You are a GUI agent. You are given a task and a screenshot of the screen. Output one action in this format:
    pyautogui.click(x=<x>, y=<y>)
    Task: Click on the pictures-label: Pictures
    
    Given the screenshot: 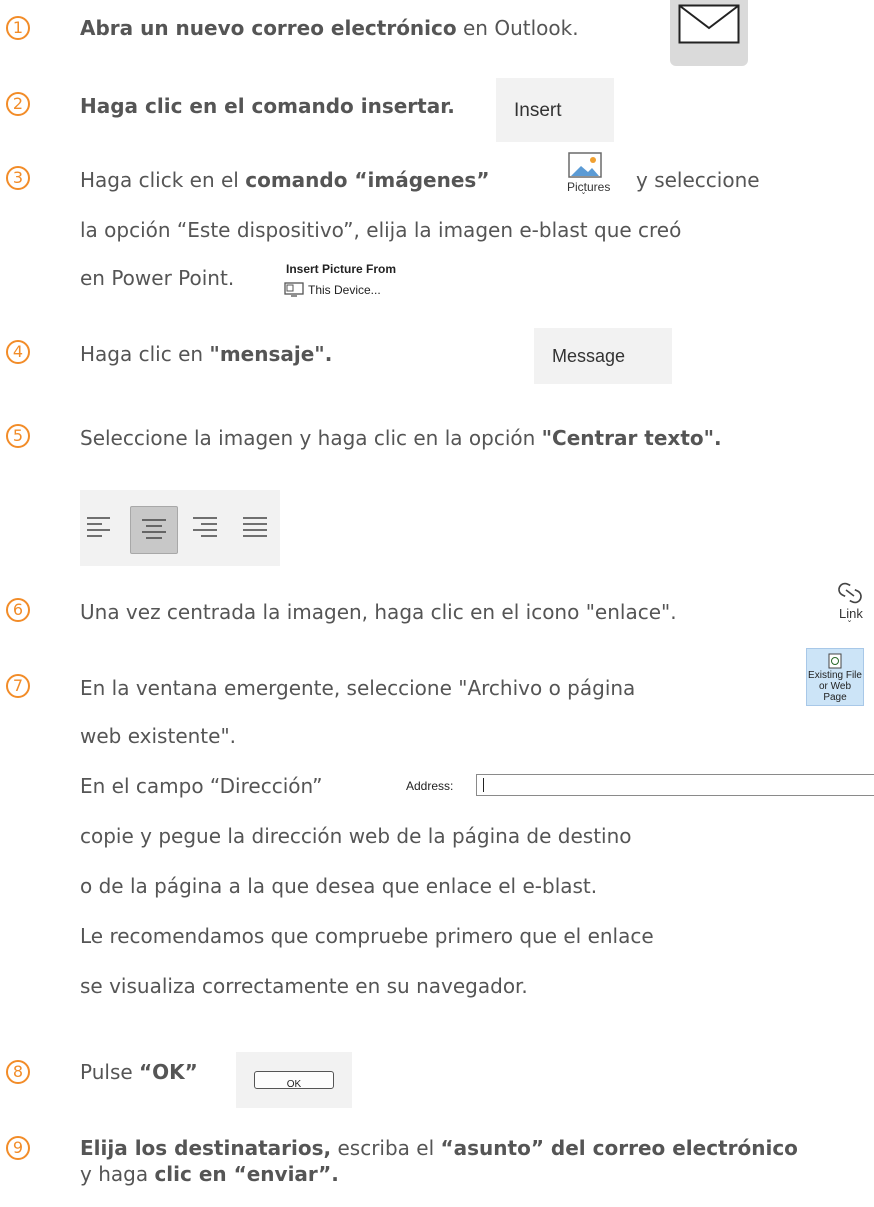 What is the action you would take?
    pyautogui.click(x=589, y=187)
    